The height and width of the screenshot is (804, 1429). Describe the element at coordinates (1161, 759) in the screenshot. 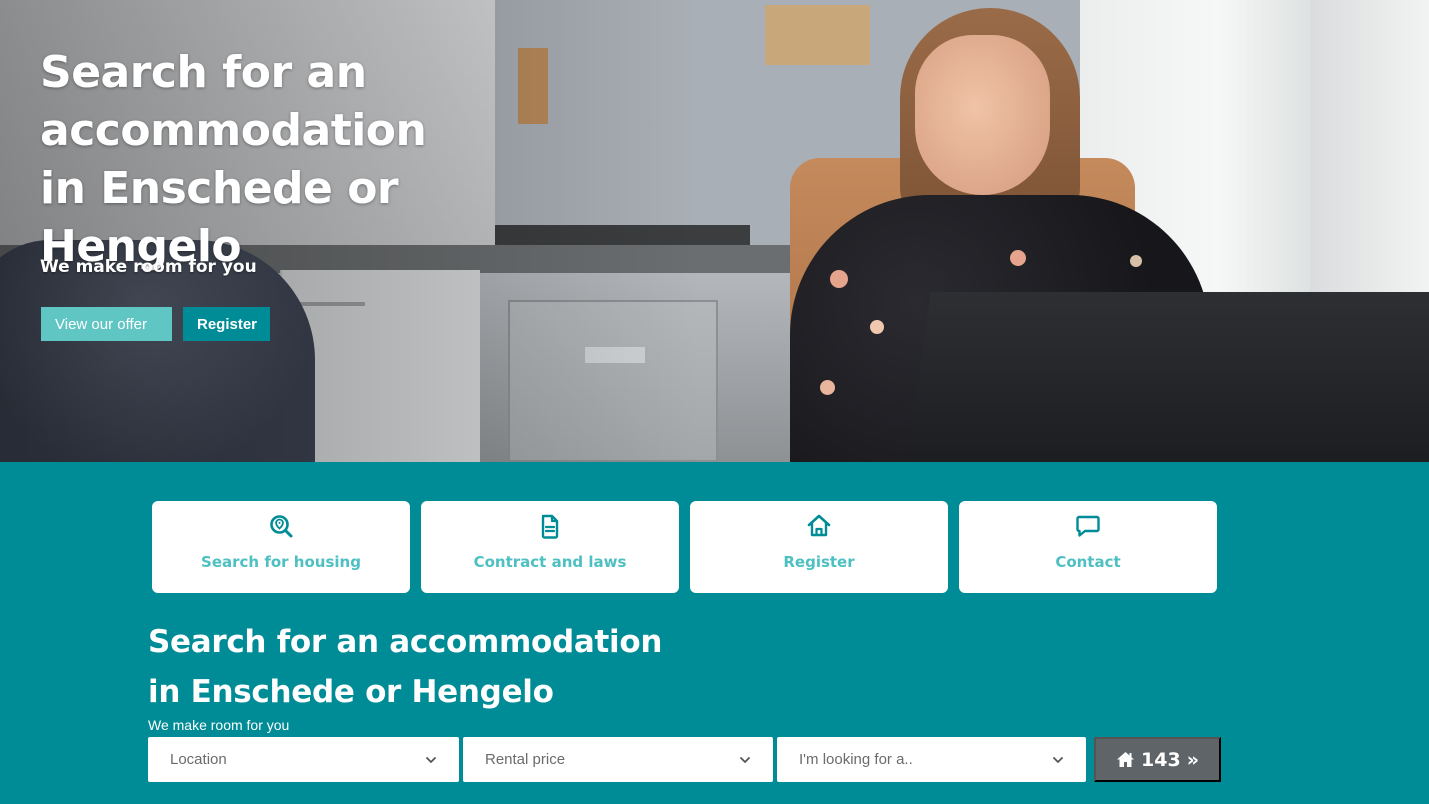

I see `results-count: 143` at that location.